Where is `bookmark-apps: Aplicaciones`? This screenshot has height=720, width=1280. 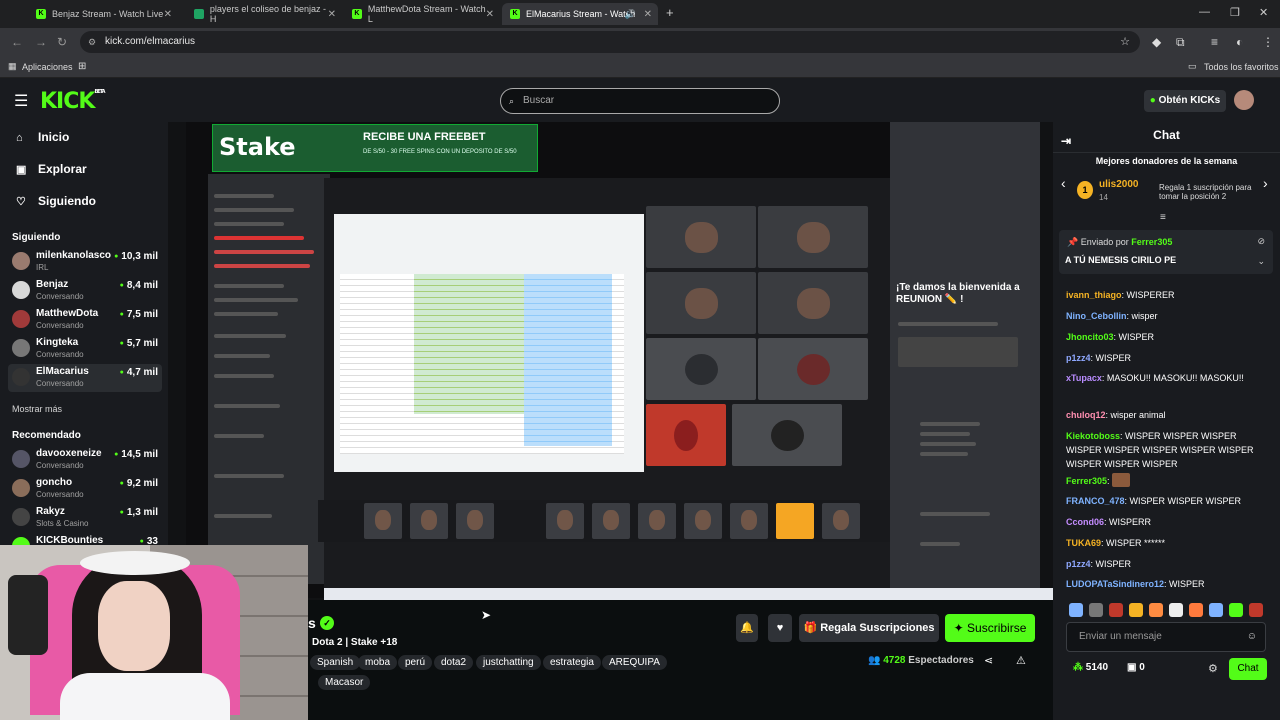 bookmark-apps: Aplicaciones is located at coordinates (47, 67).